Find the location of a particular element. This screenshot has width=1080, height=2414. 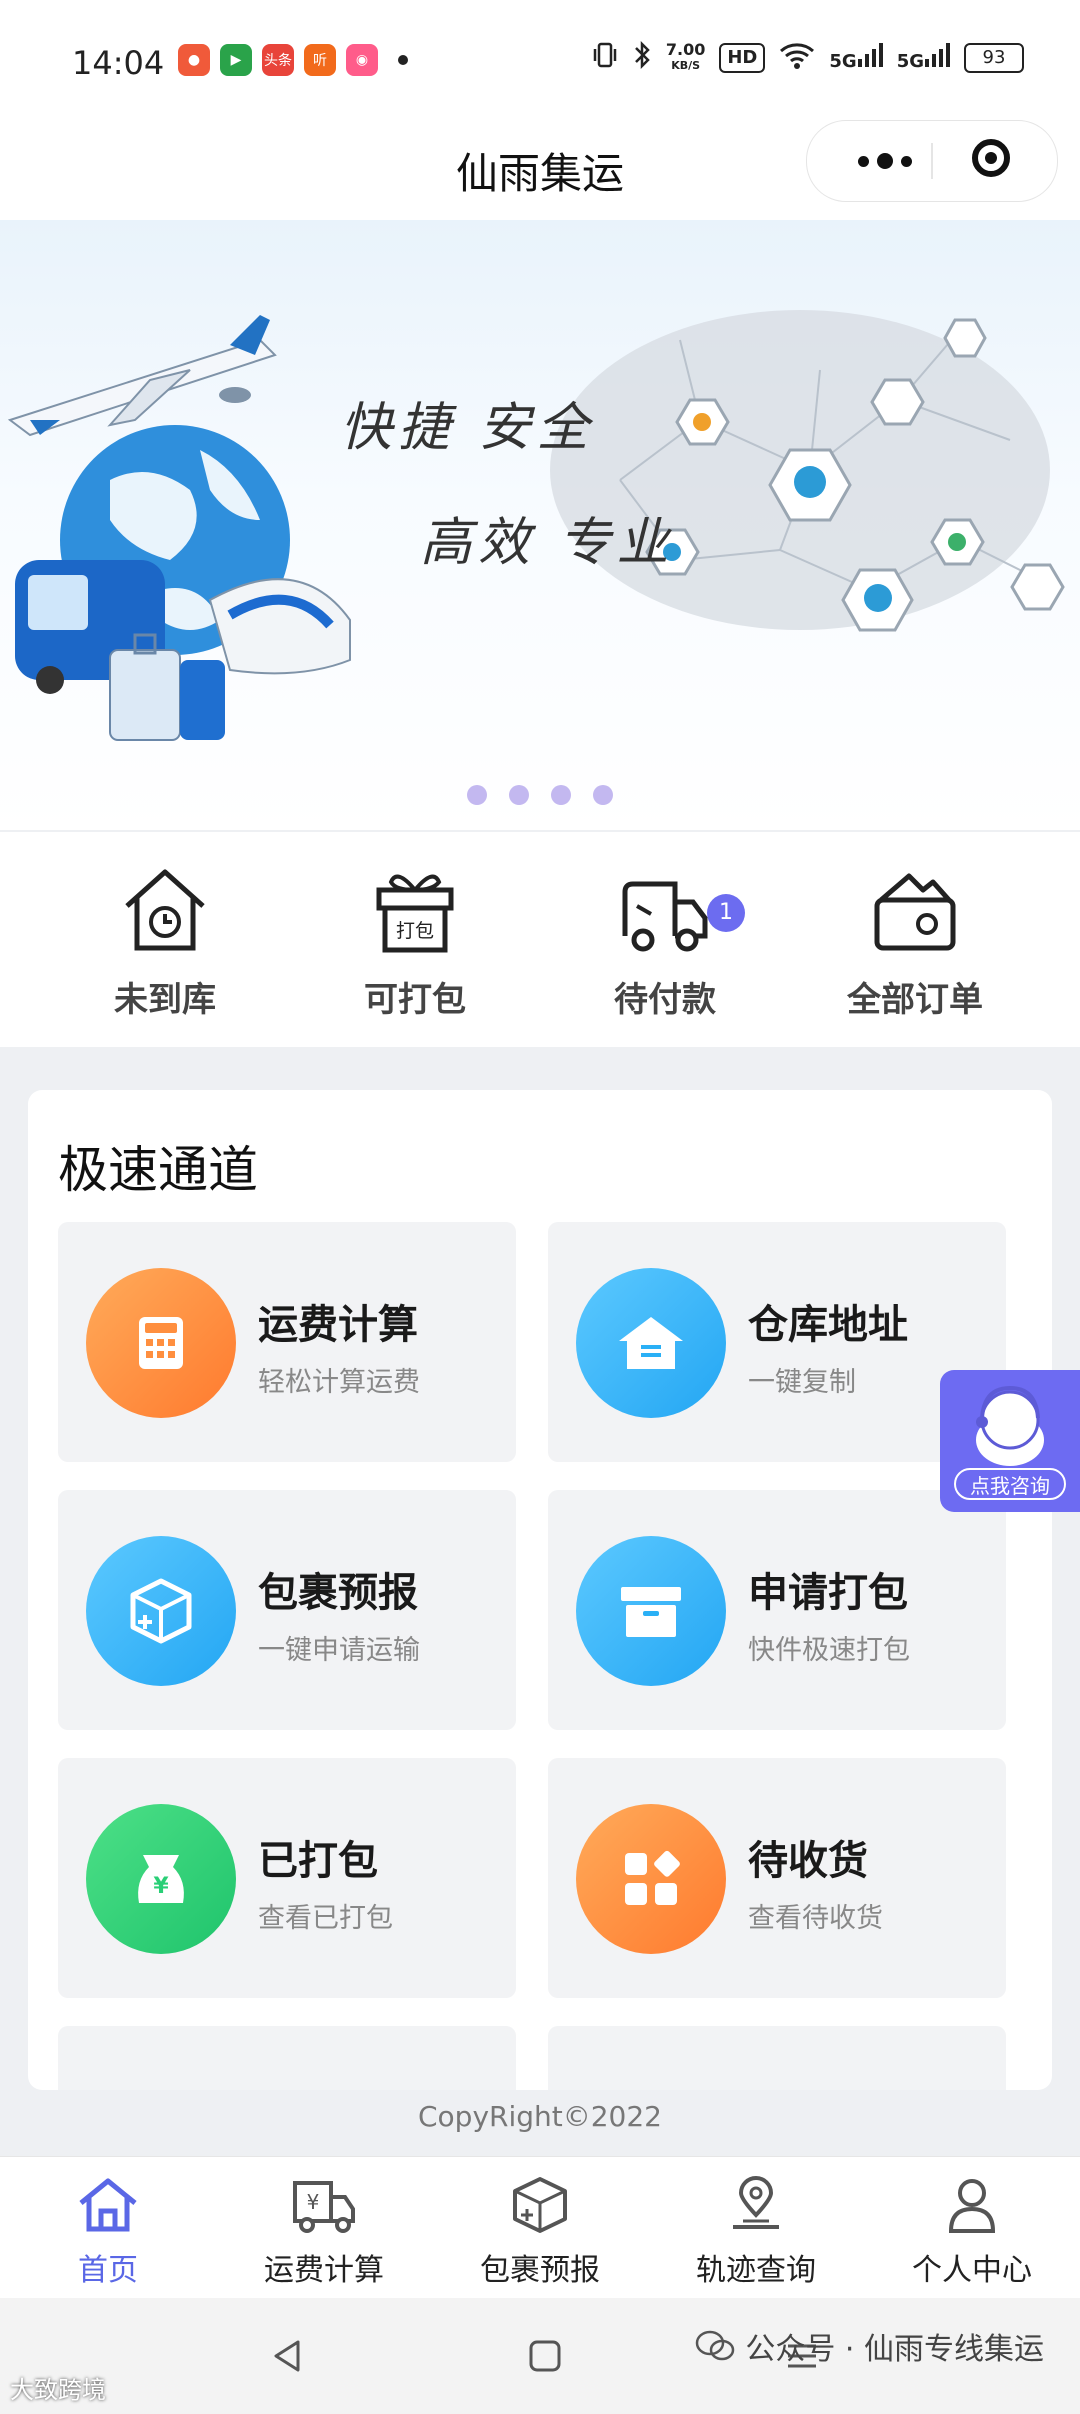

svg-text: 打包 is located at coordinates (415, 931).